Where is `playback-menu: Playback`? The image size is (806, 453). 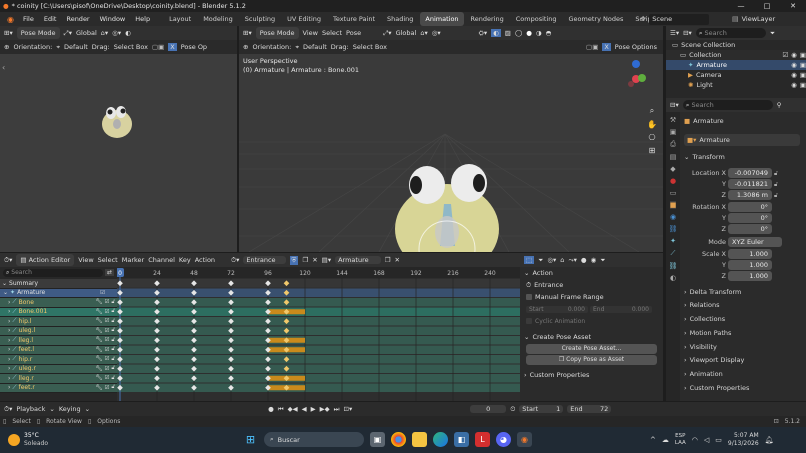 playback-menu: Playback is located at coordinates (30, 409).